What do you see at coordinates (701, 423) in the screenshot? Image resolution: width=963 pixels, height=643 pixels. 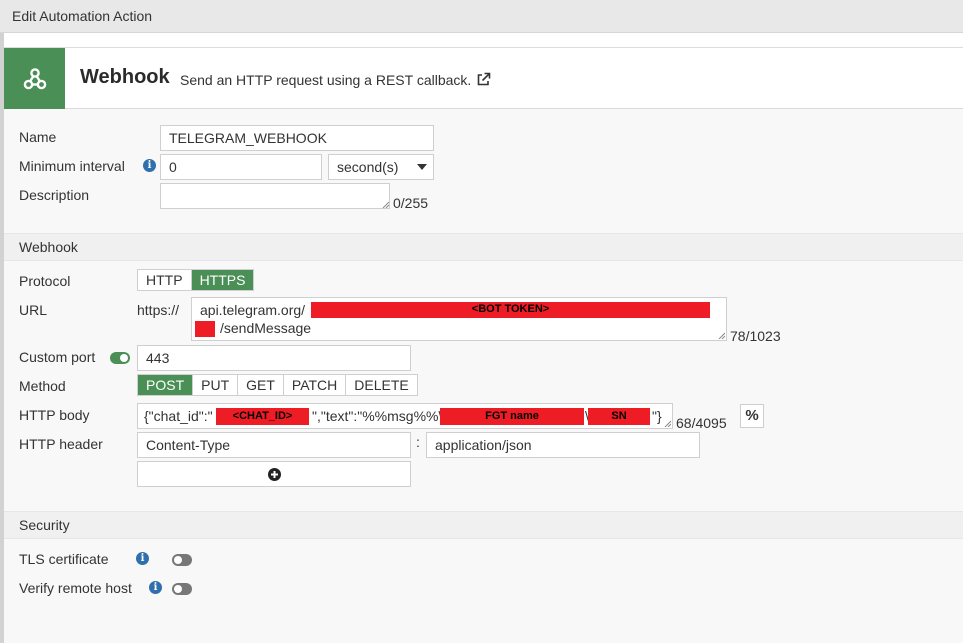 I see `http-body-counter: 68/4095` at bounding box center [701, 423].